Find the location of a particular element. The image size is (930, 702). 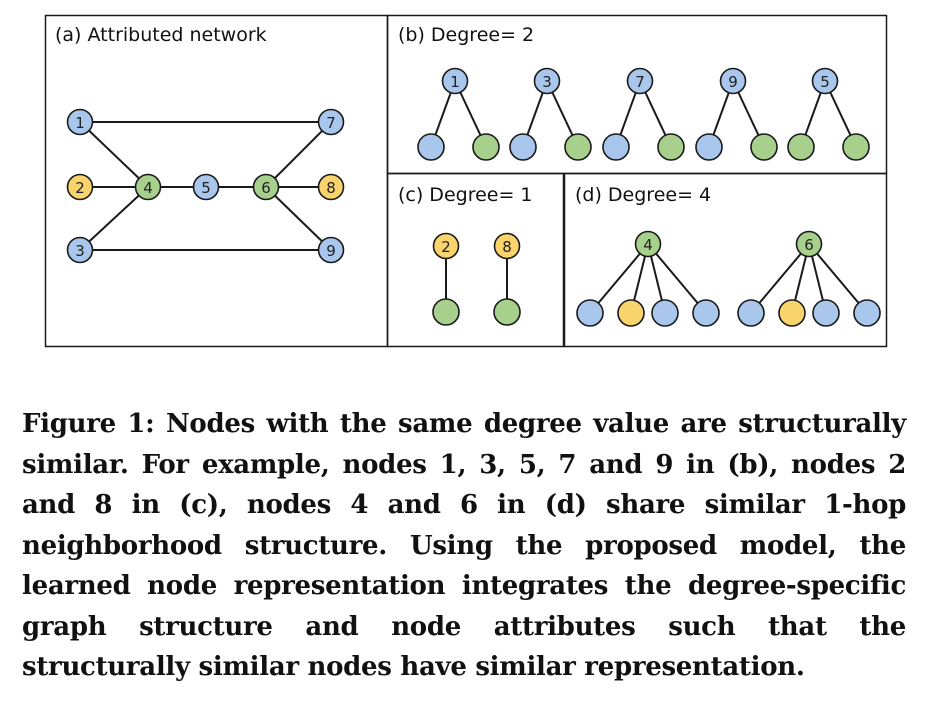

node-5-label: 5 is located at coordinates (206, 188).